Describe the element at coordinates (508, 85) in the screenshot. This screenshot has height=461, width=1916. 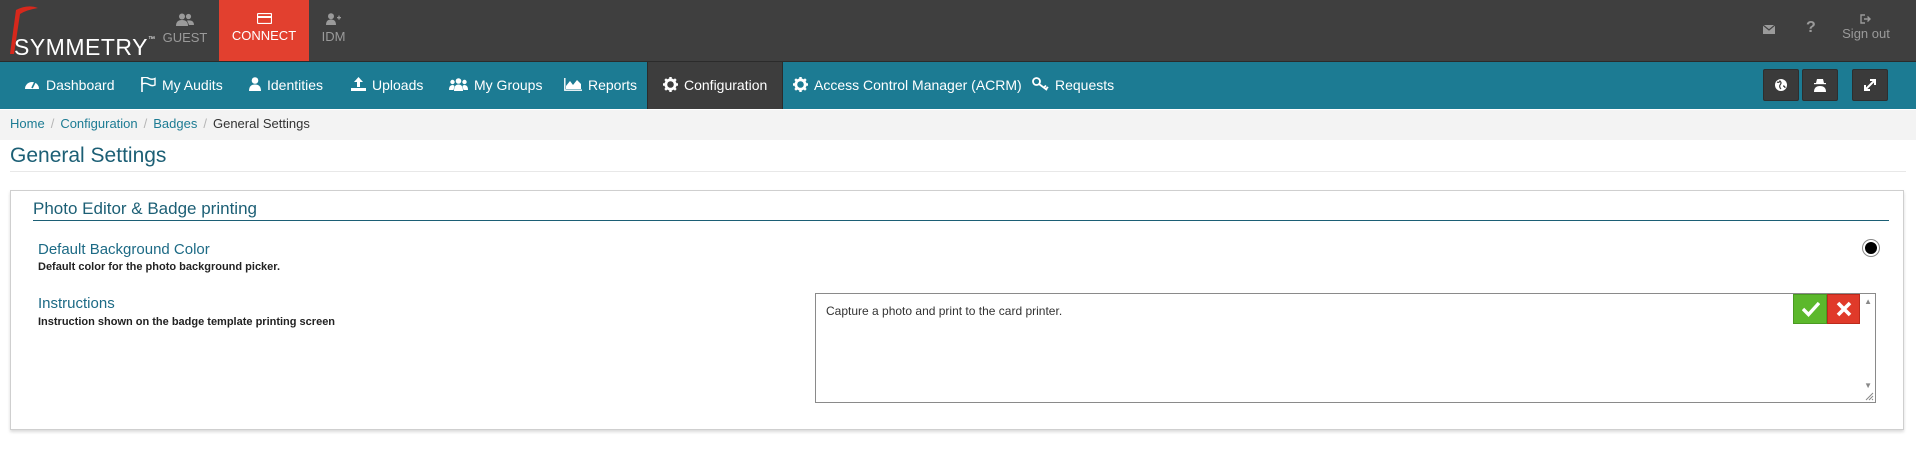
I see `nav-my-groups-label: My Groups` at that location.